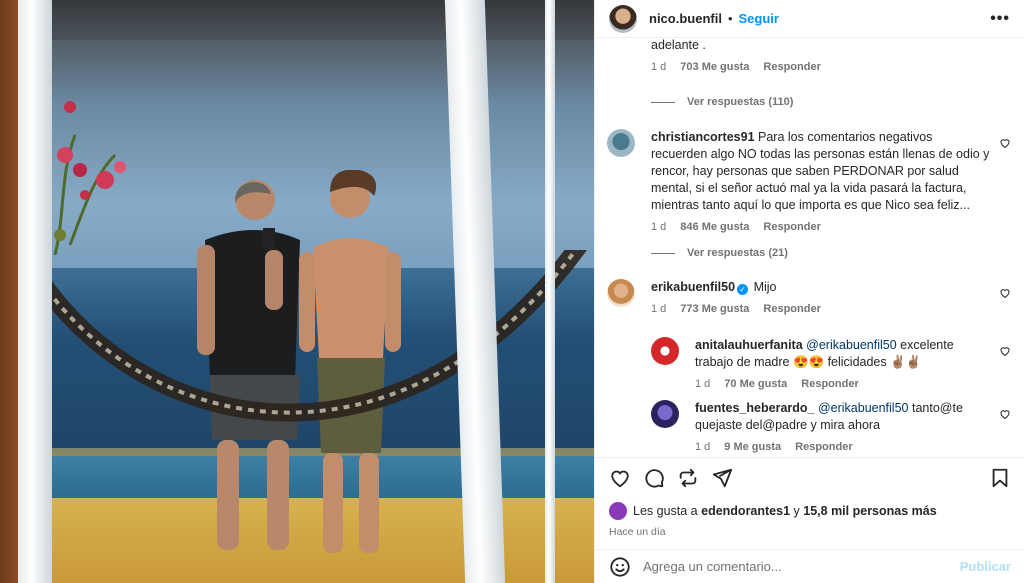 The image size is (1024, 583). What do you see at coordinates (755, 384) in the screenshot?
I see `reply-likes: 70 Me gusta` at bounding box center [755, 384].